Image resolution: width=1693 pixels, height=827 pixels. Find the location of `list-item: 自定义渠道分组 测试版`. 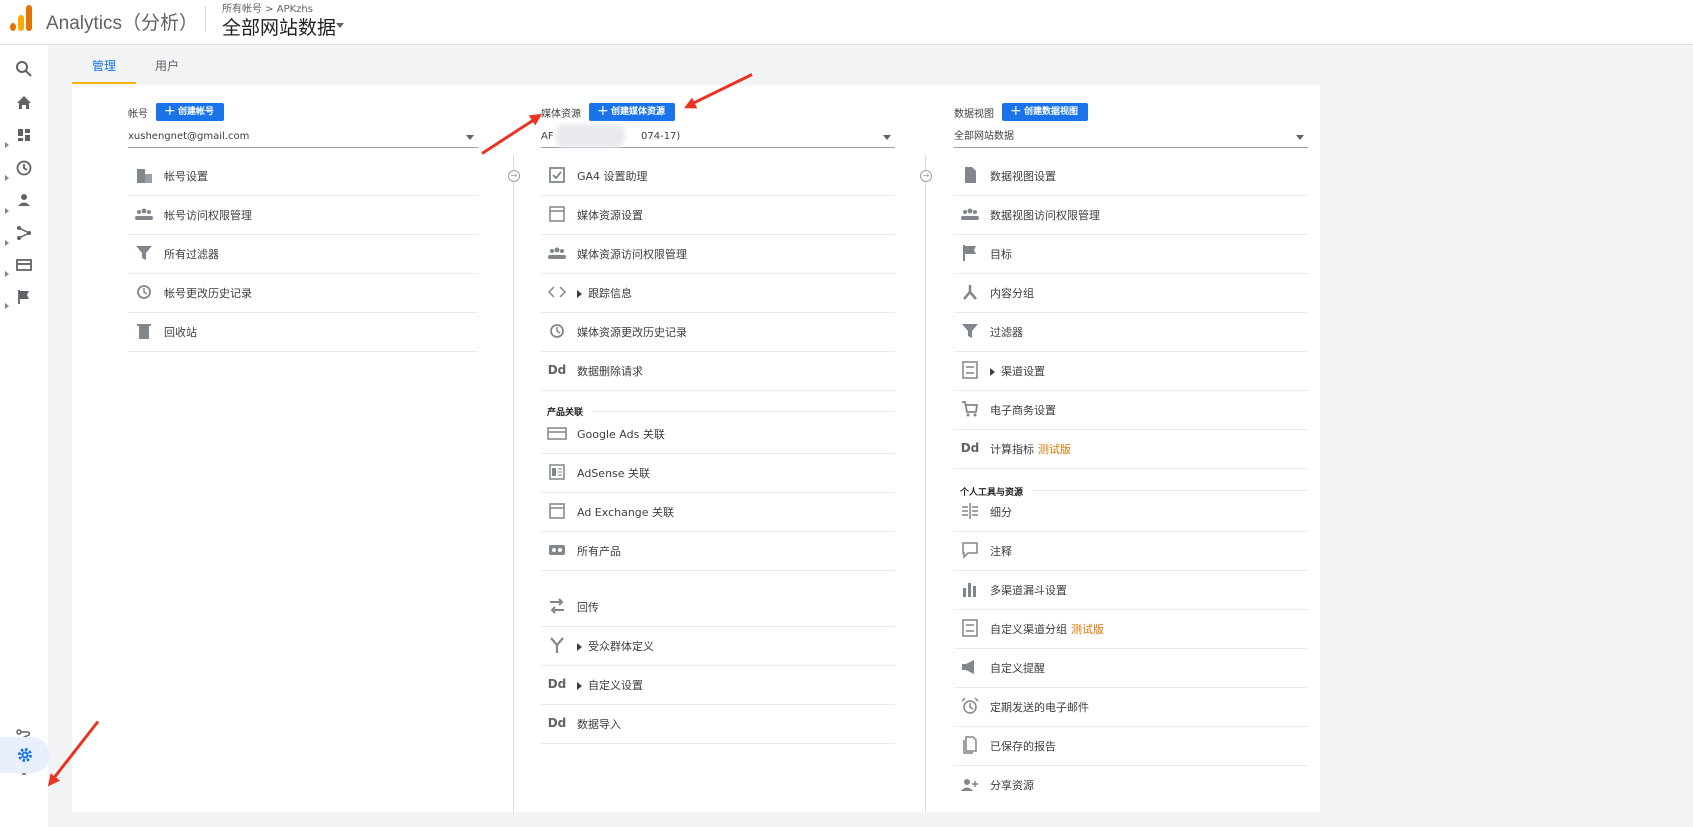

list-item: 自定义渠道分组 测试版 is located at coordinates (1131, 629).